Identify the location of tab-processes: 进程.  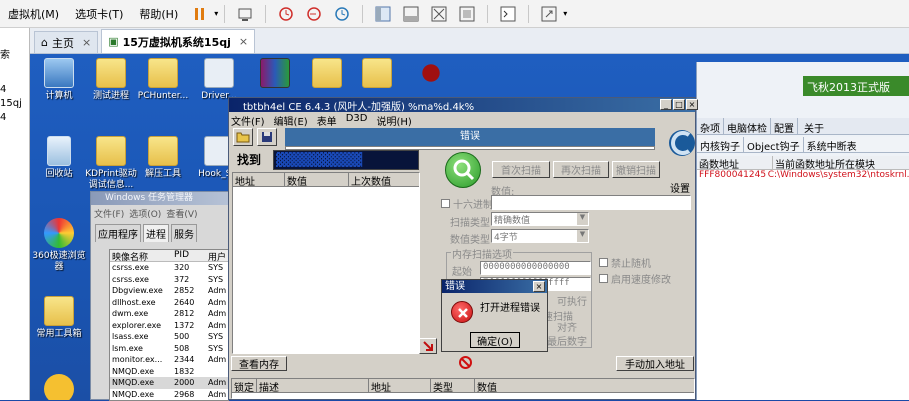
(156, 233).